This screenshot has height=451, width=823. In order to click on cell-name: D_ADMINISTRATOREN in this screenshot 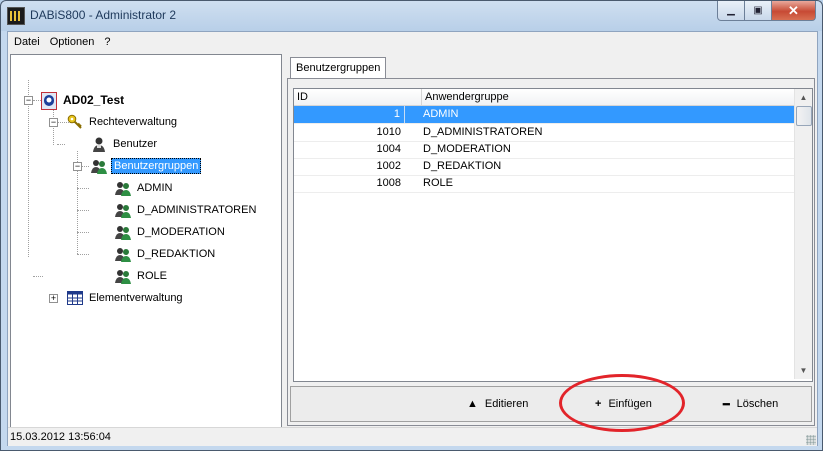, I will do `click(483, 132)`.